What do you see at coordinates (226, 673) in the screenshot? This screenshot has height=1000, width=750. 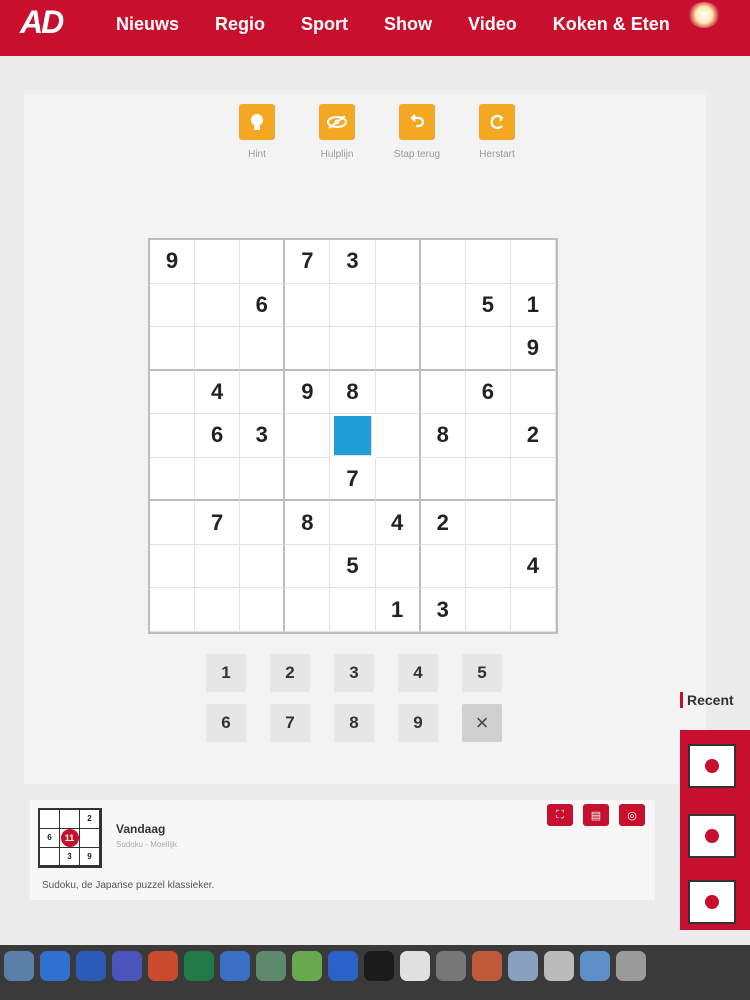 I see `key-1: 1` at bounding box center [226, 673].